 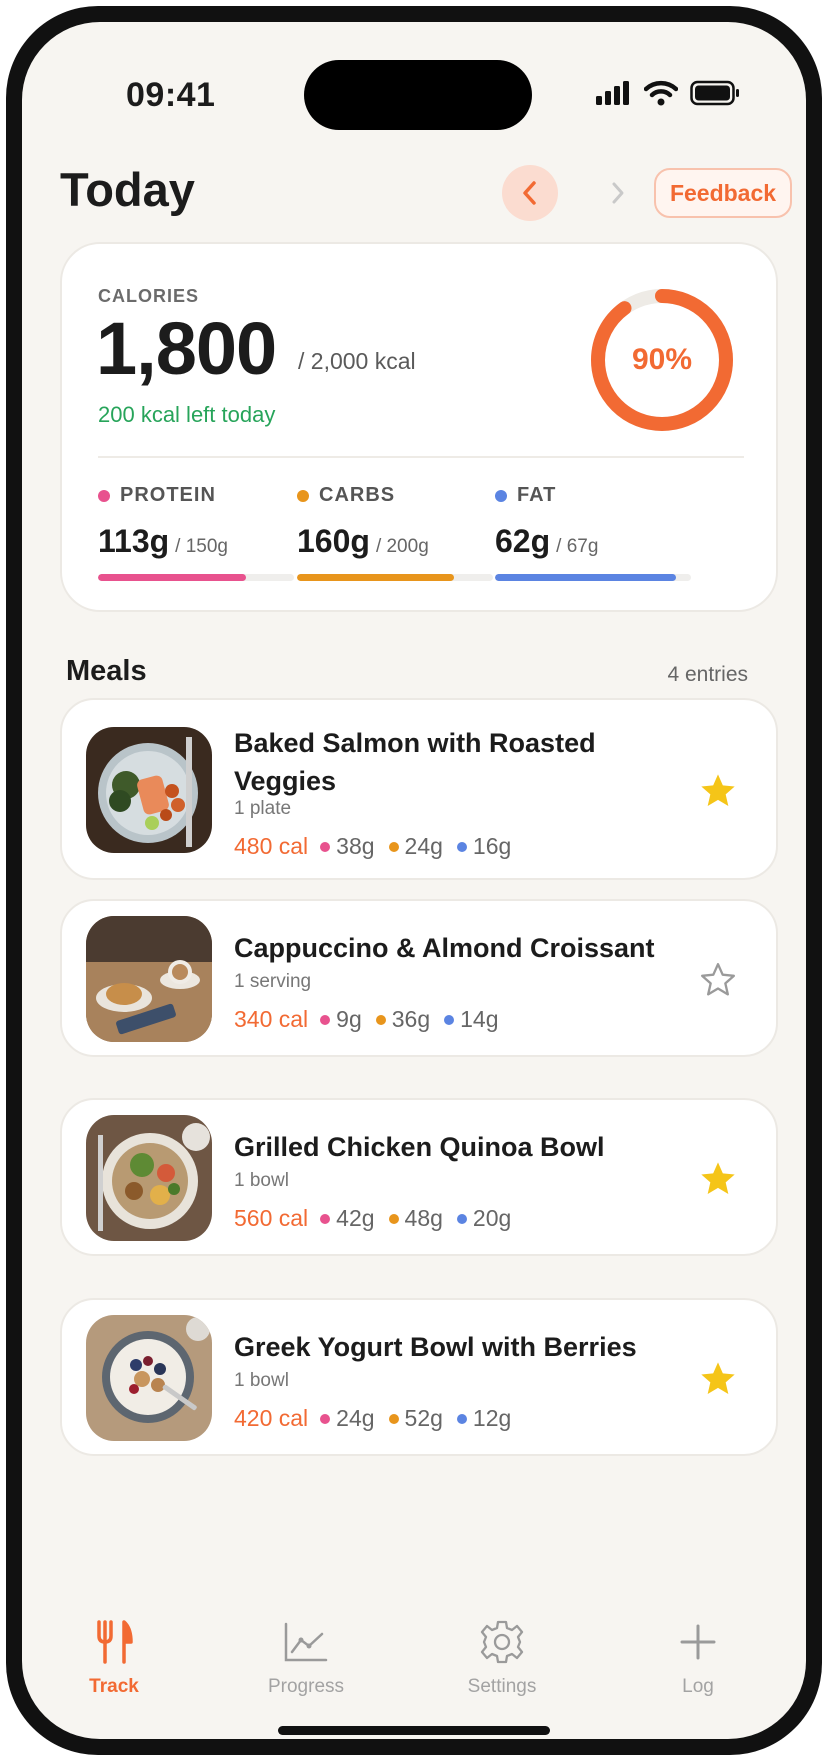 What do you see at coordinates (355, 1418) in the screenshot?
I see `meal-protein: 24g` at bounding box center [355, 1418].